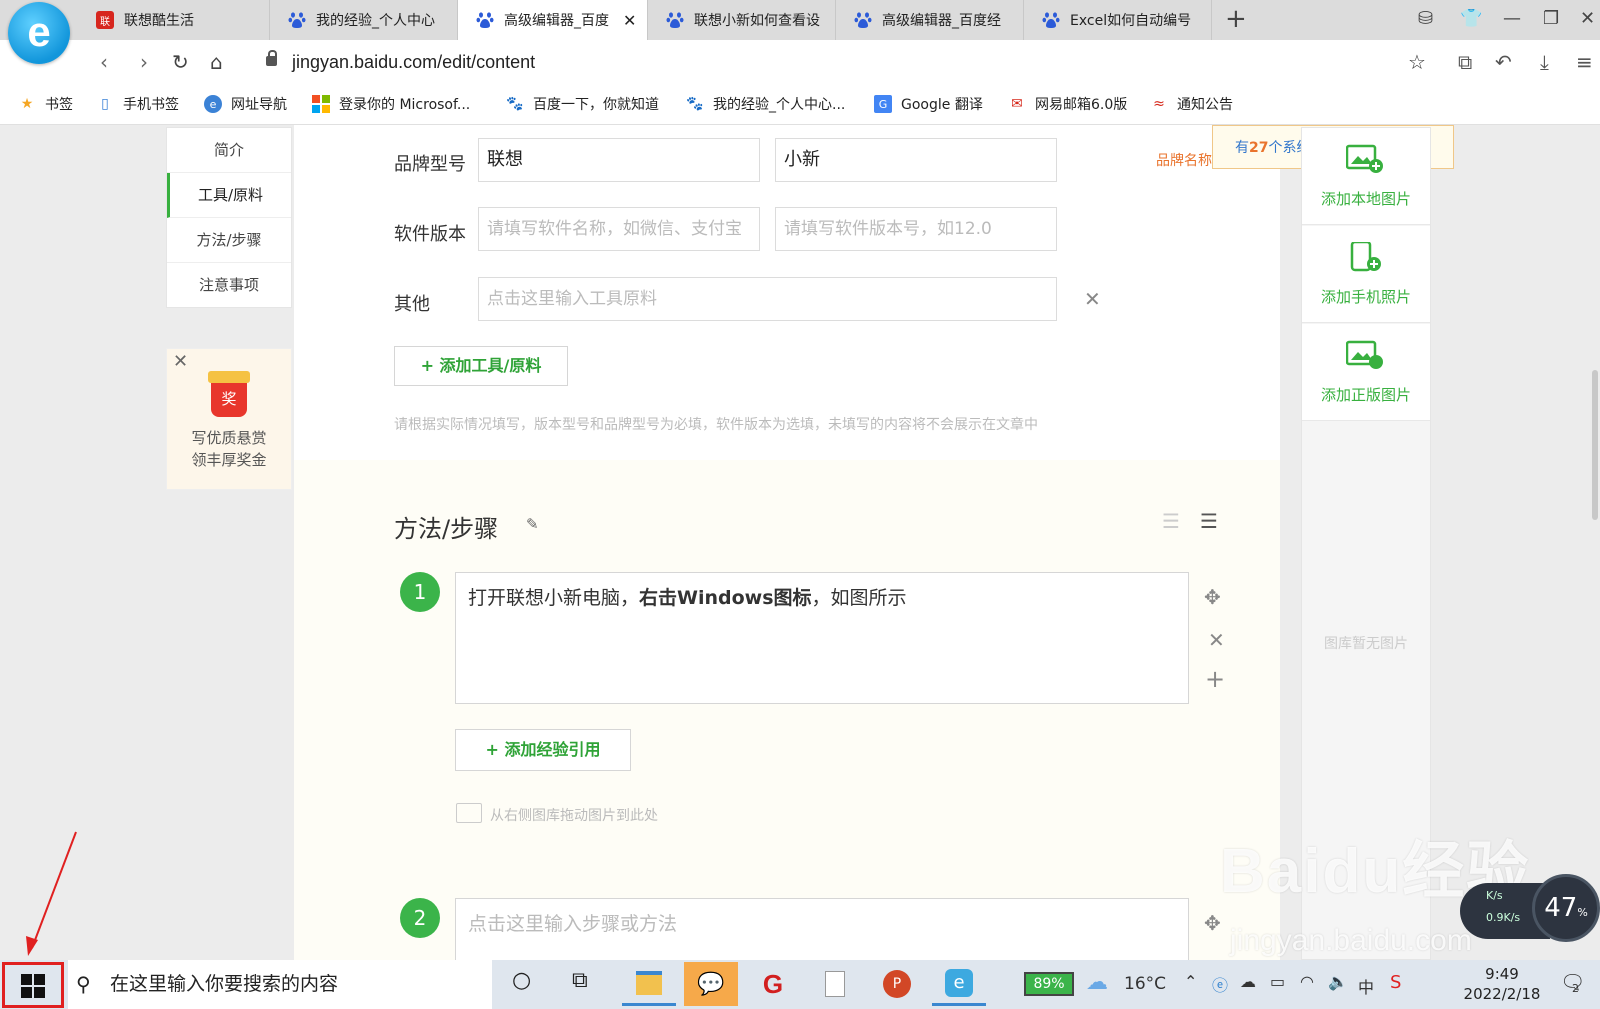 The height and width of the screenshot is (1009, 1600). I want to click on home-icon: ⌂, so click(216, 62).